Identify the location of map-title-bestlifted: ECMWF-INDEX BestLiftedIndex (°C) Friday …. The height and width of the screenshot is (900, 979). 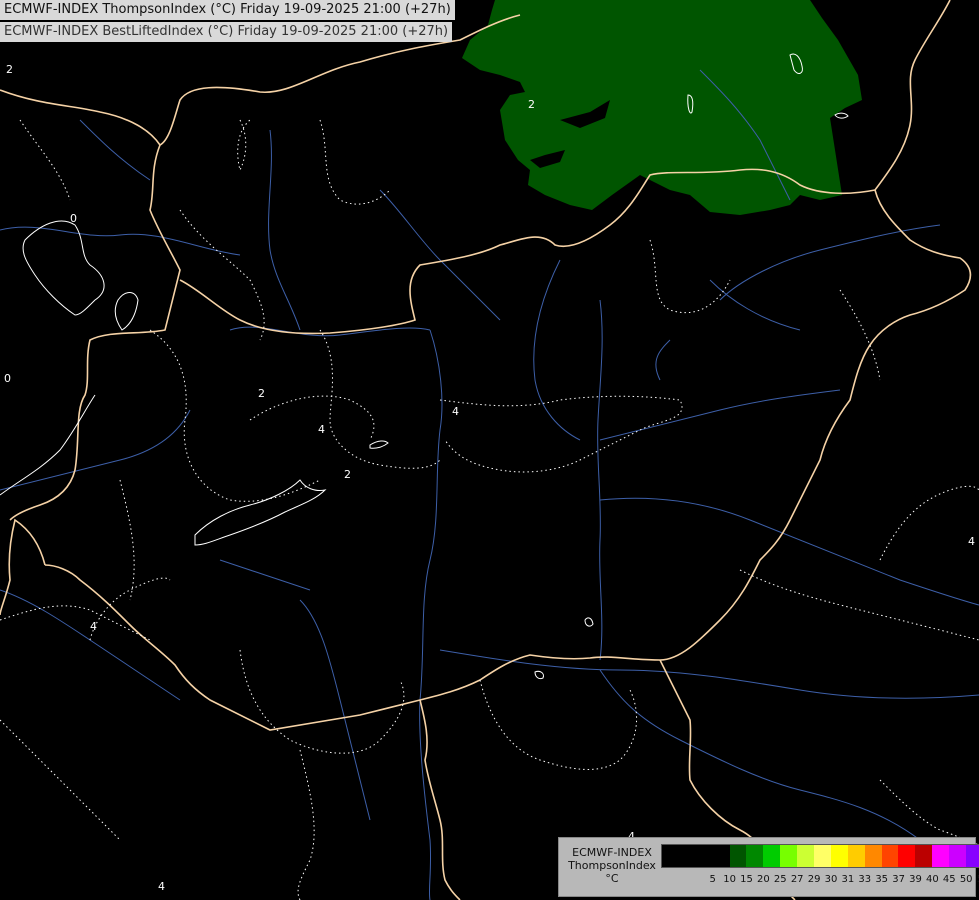
(226, 32).